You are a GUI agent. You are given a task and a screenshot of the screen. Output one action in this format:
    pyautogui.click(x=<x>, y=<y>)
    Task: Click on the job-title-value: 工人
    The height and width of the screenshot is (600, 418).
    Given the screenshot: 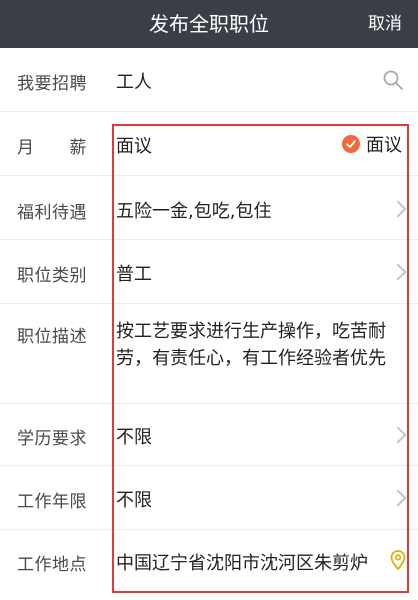 What is the action you would take?
    pyautogui.click(x=247, y=81)
    